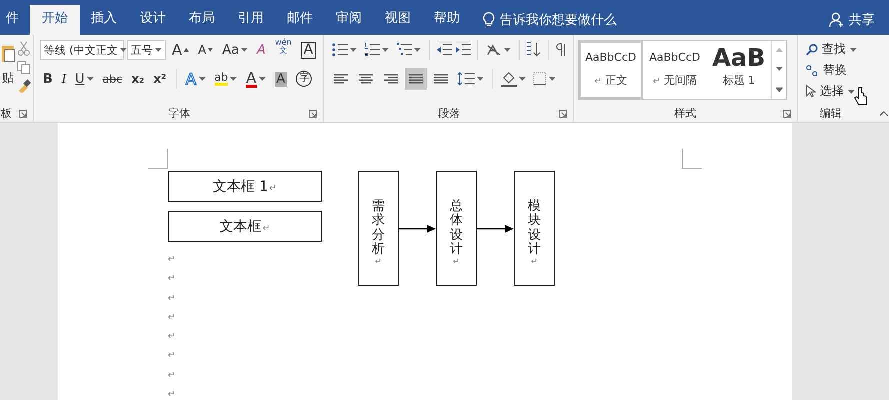  I want to click on flowchart-box-text: 需求分析, so click(378, 229).